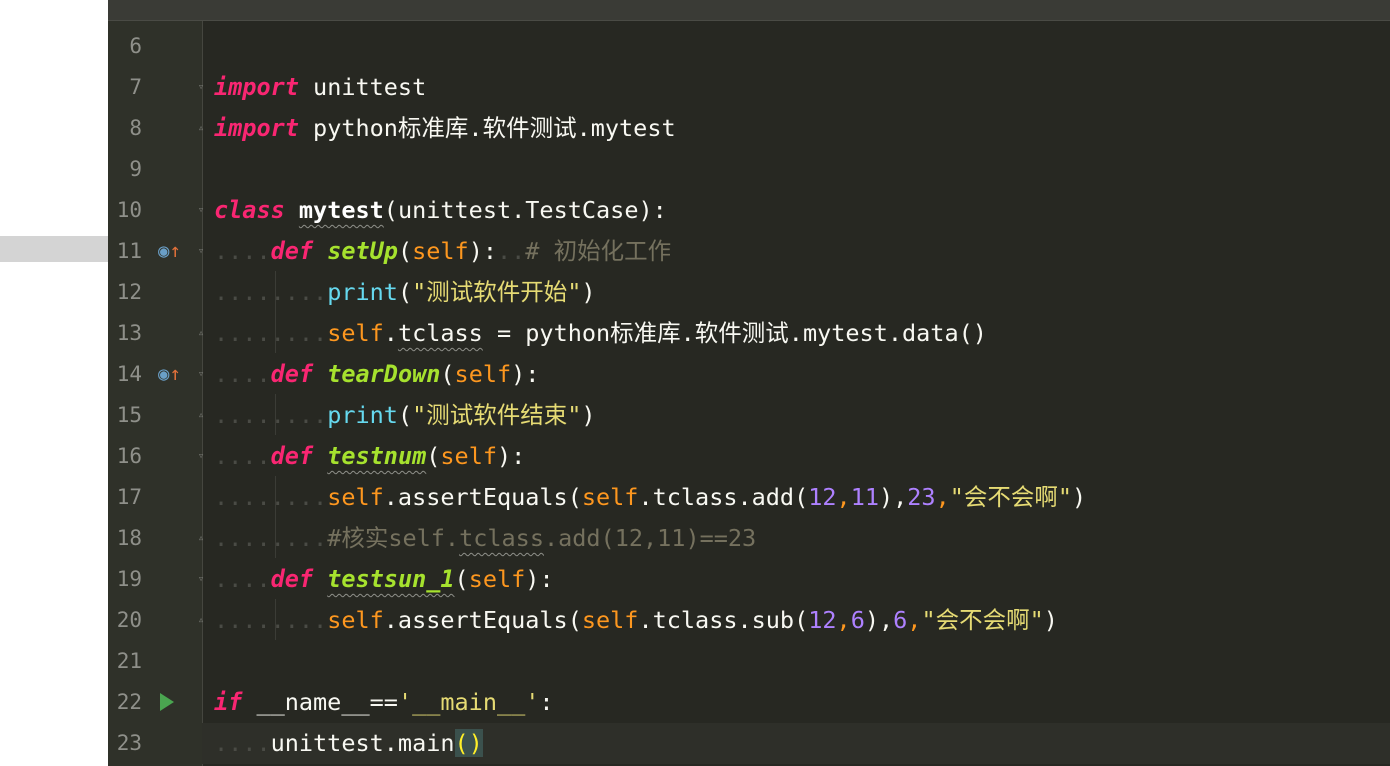 This screenshot has height=766, width=1390. What do you see at coordinates (135, 46) in the screenshot?
I see `line-number: 6` at bounding box center [135, 46].